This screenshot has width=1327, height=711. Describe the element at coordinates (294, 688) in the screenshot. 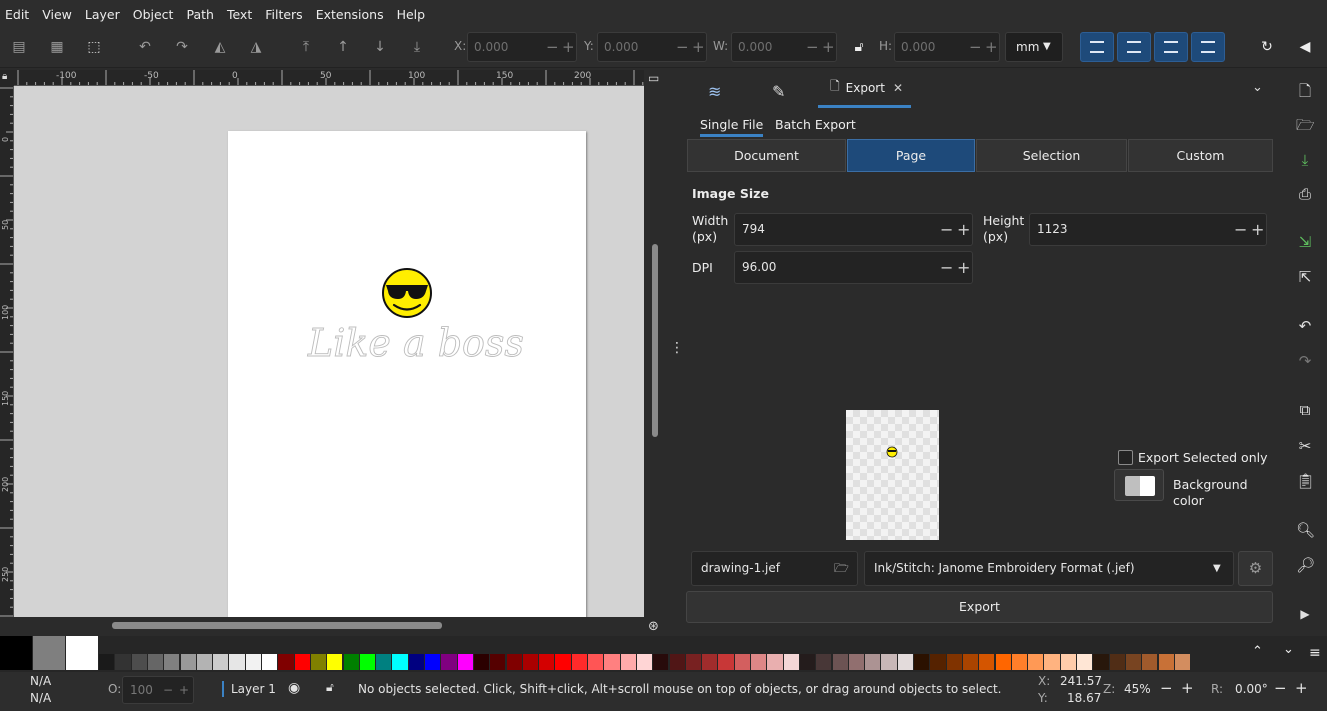

I see `layer-visibility-eye-icon: ◉` at that location.